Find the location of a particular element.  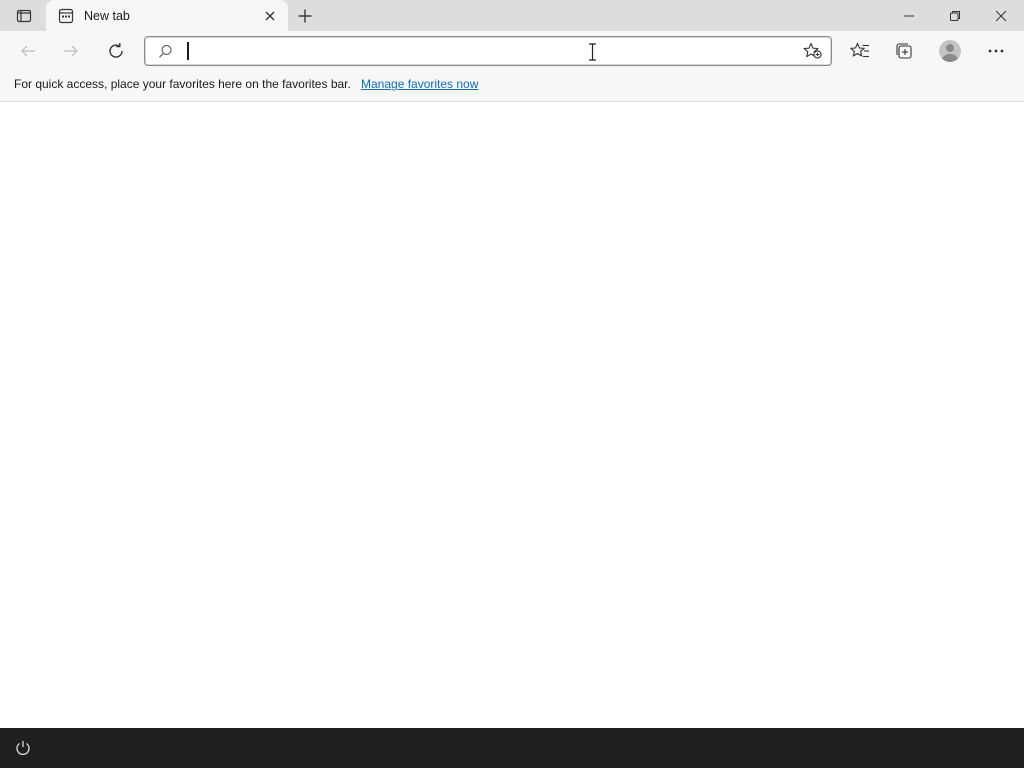

window-close-button is located at coordinates (1001, 15).